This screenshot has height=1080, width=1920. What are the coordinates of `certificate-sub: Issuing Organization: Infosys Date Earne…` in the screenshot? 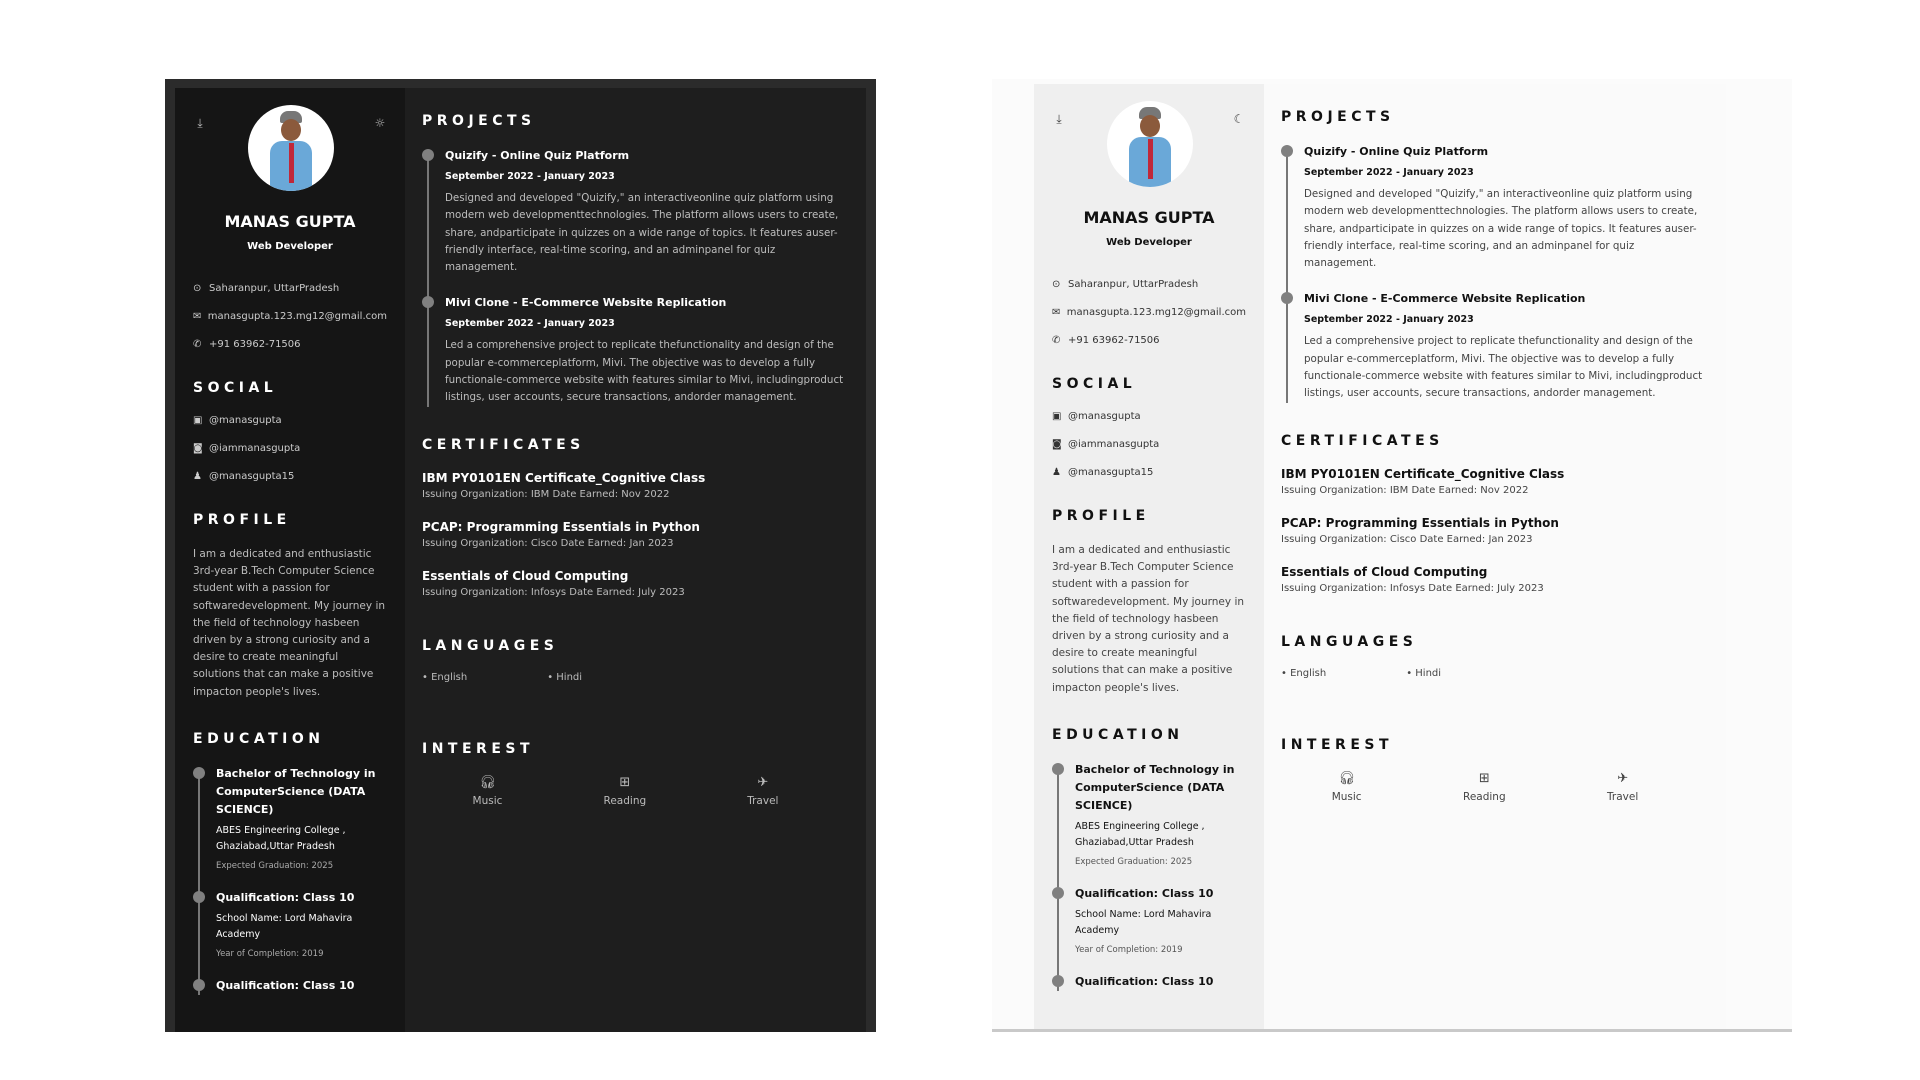 It's located at (553, 592).